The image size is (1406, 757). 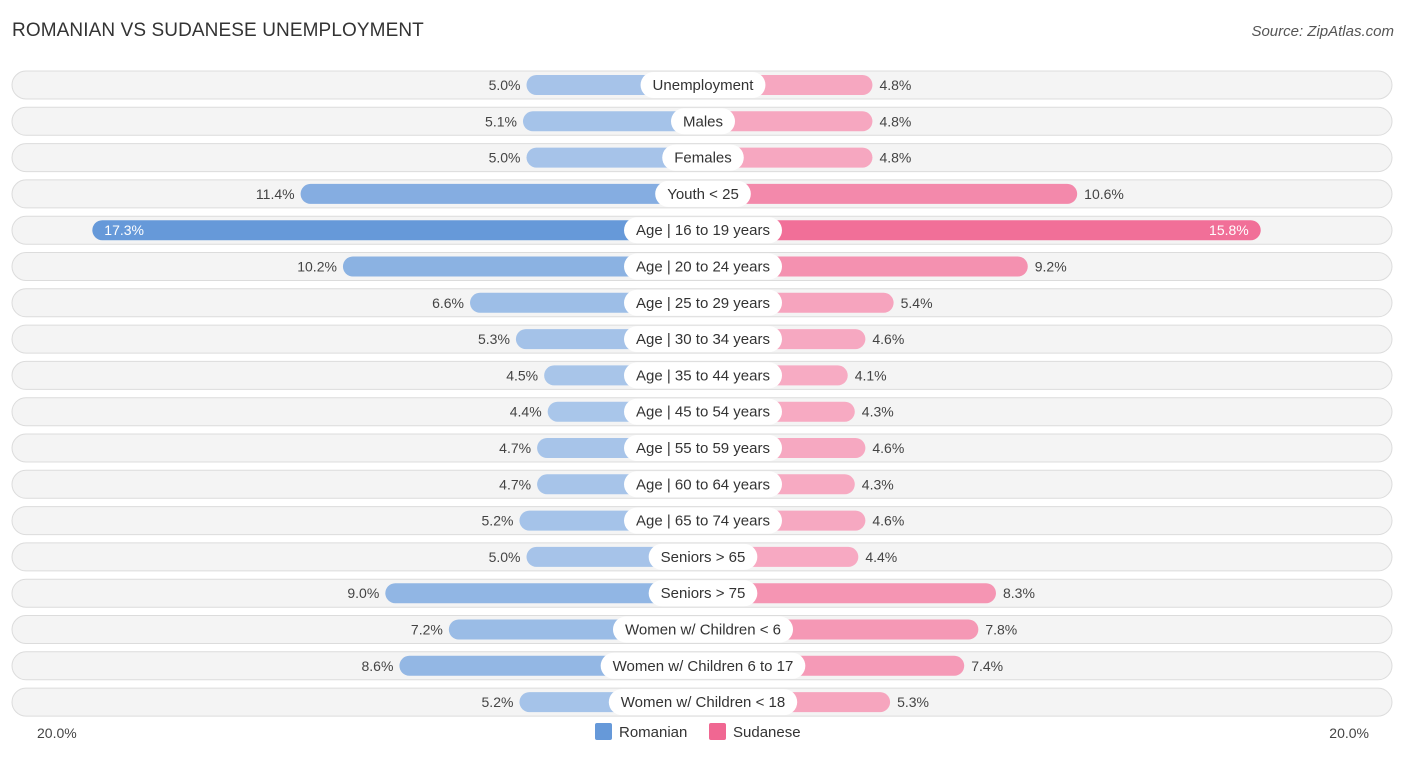 I want to click on chart-row: 4.5% 4.1% Age | 35 to 44 years, so click(x=702, y=375).